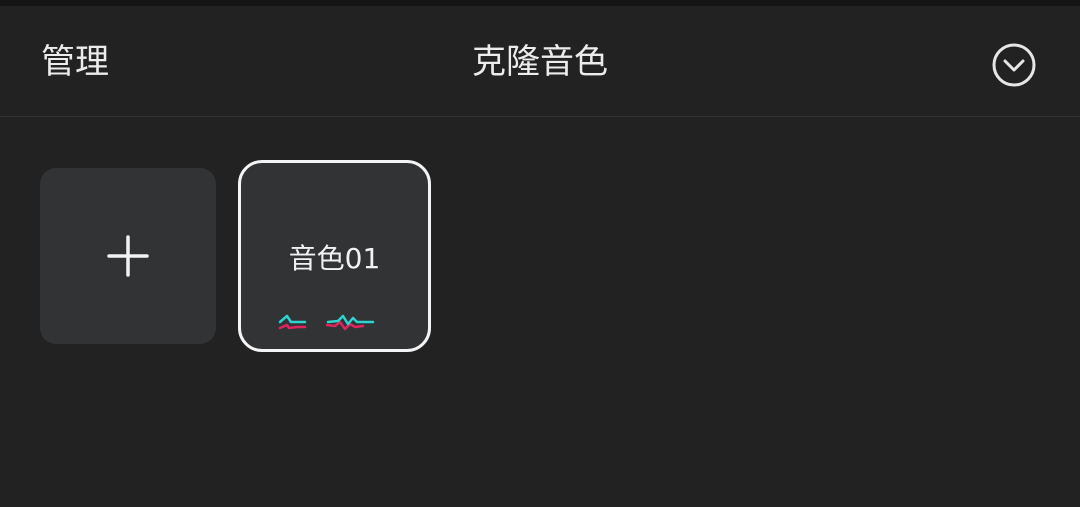  I want to click on waveform-icon, so click(326, 322).